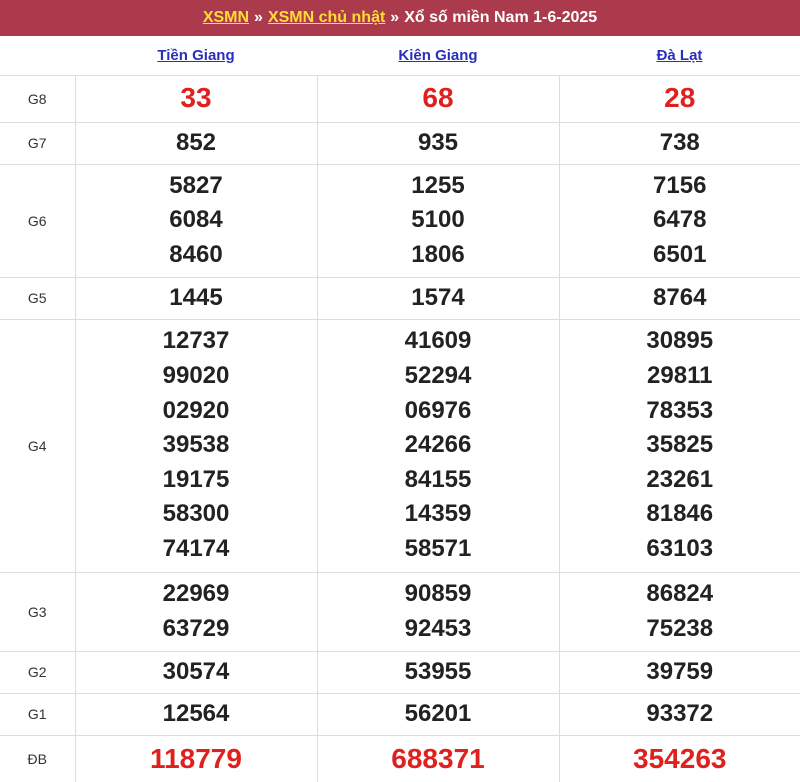 The width and height of the screenshot is (800, 782). What do you see at coordinates (195, 612) in the screenshot?
I see `result-cell: 22969 63729` at bounding box center [195, 612].